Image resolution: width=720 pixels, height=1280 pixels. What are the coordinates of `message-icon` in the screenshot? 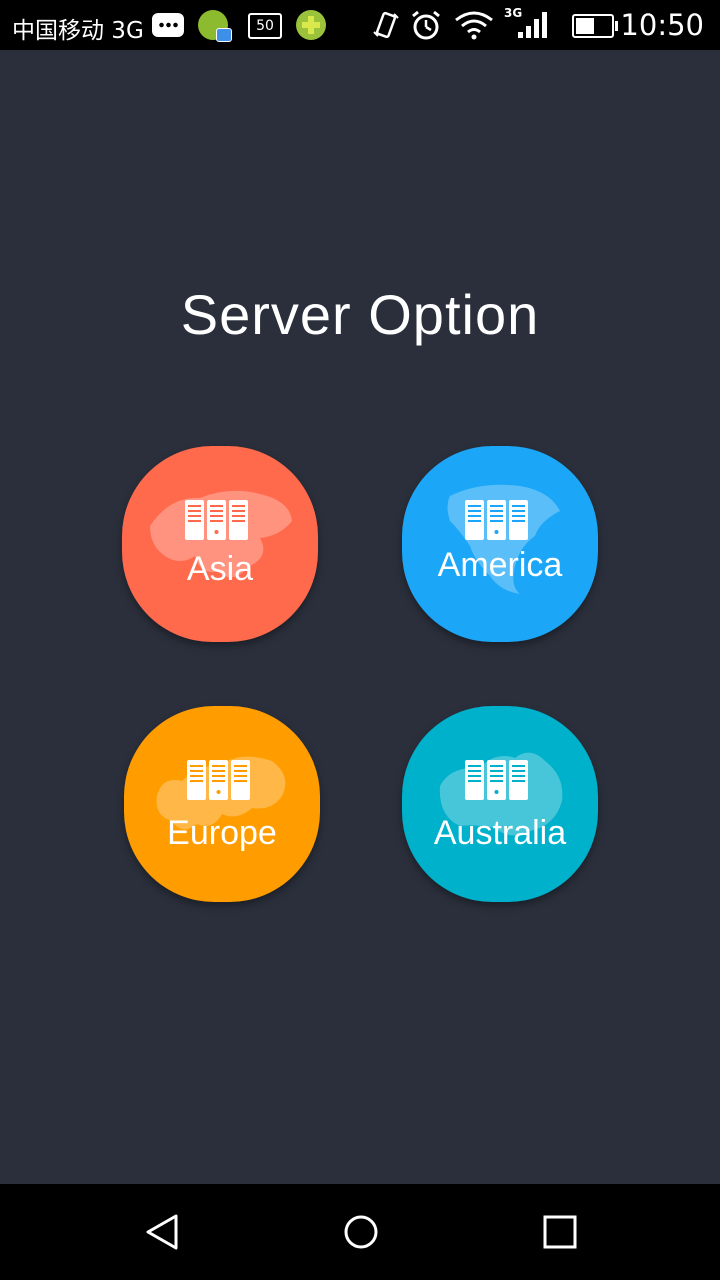 It's located at (168, 25).